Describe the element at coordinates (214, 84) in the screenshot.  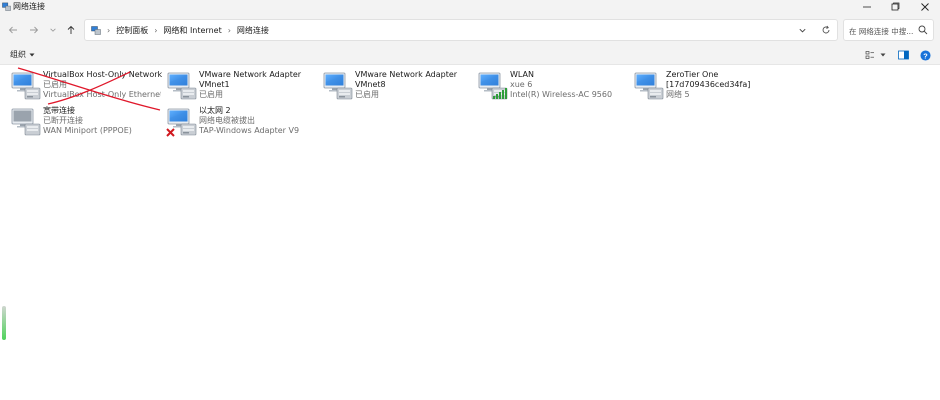
I see `adapter-name-line2: VMnet1` at that location.